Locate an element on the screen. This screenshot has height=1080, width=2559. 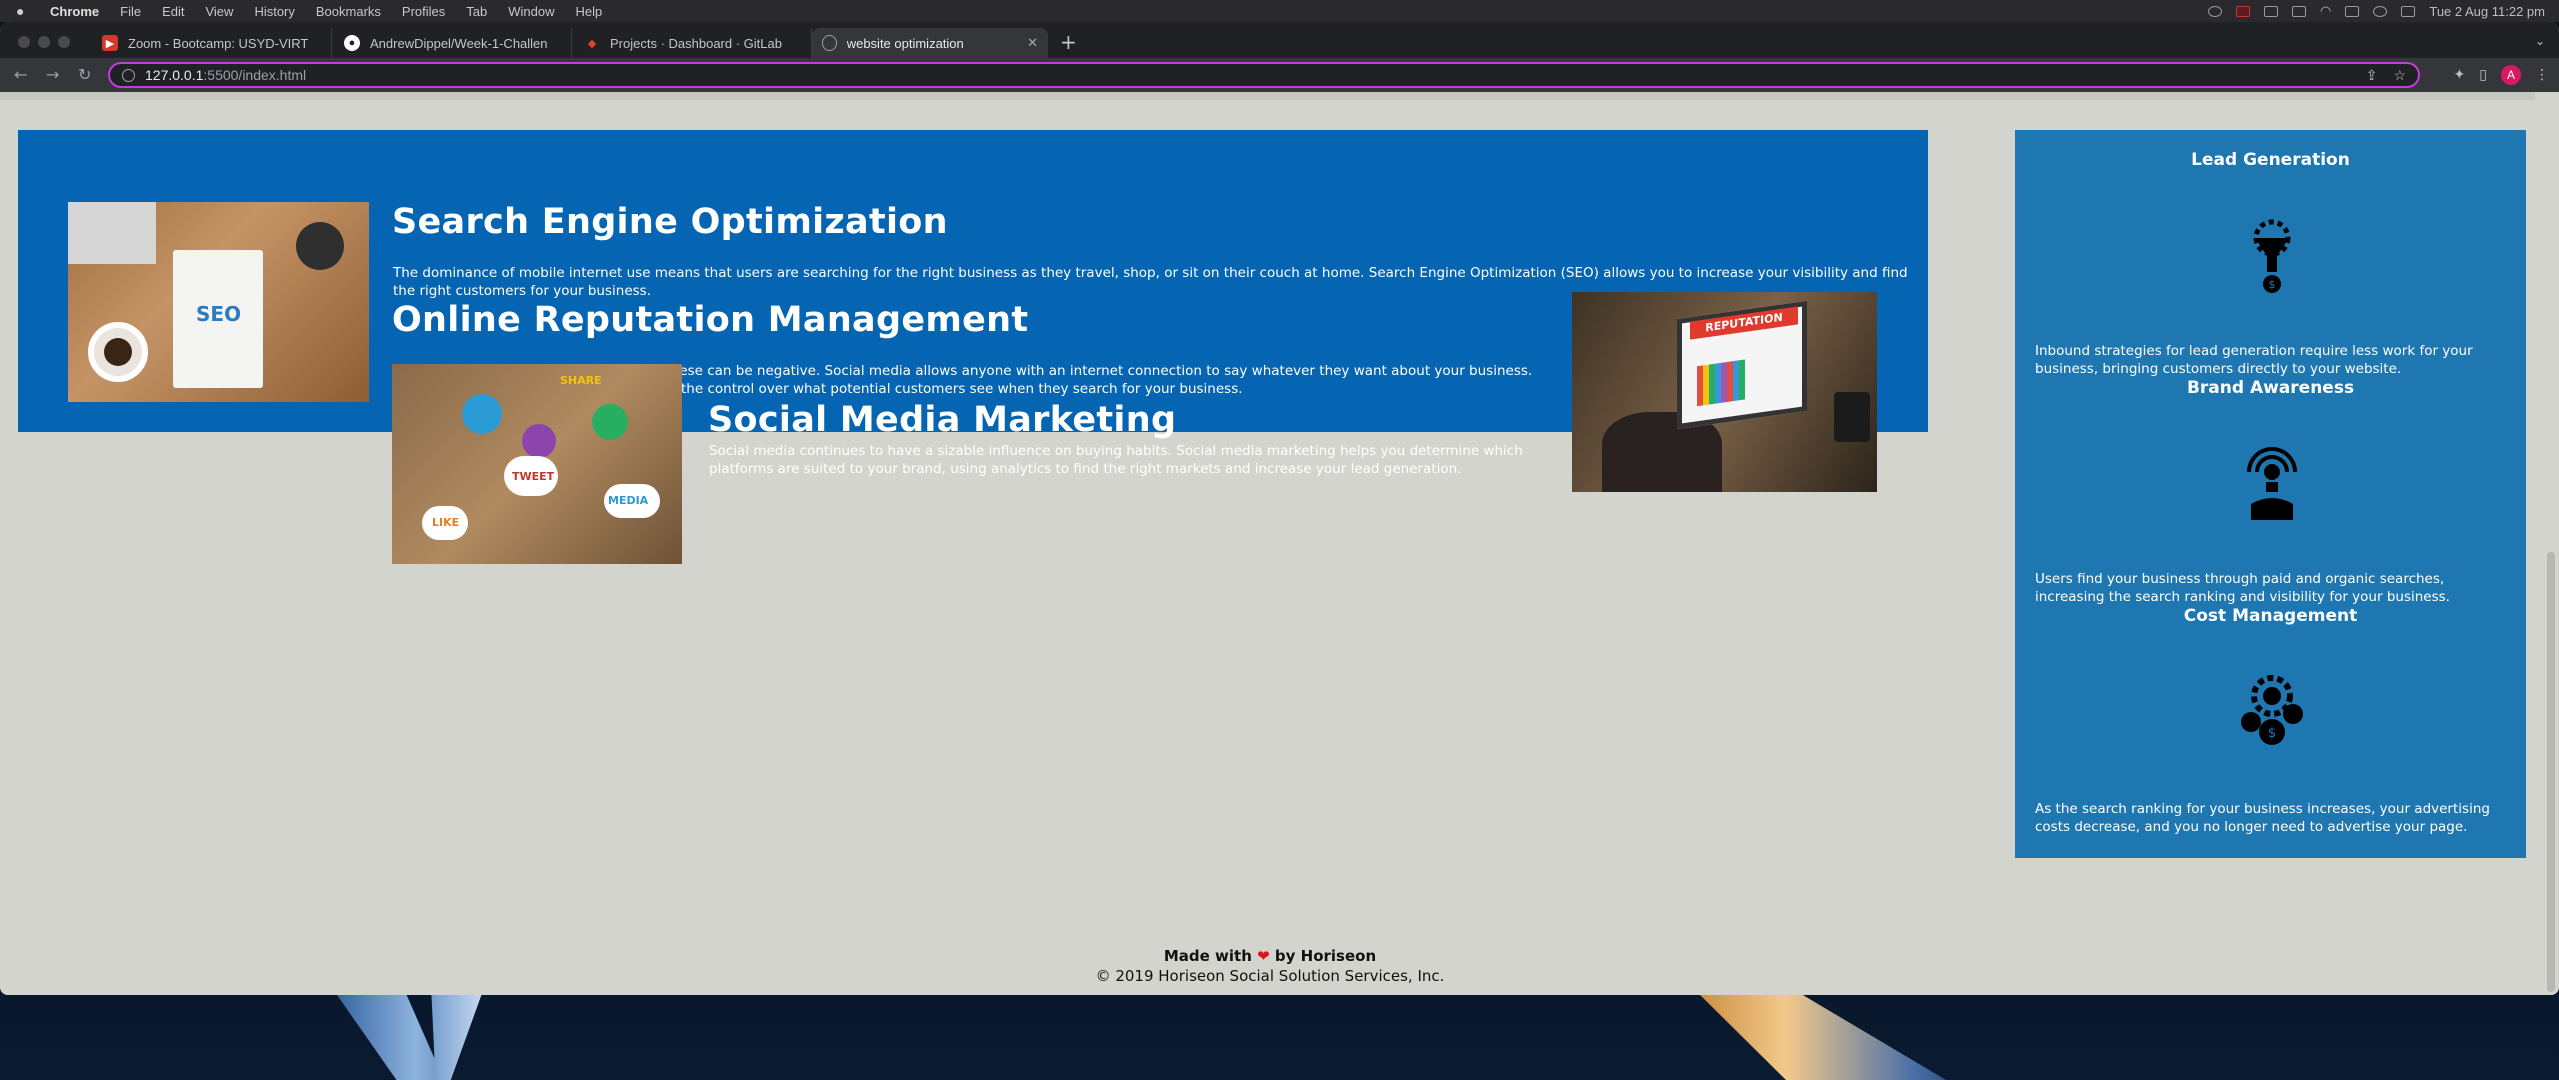
reputation-image: REPUTATION is located at coordinates (1724, 392).